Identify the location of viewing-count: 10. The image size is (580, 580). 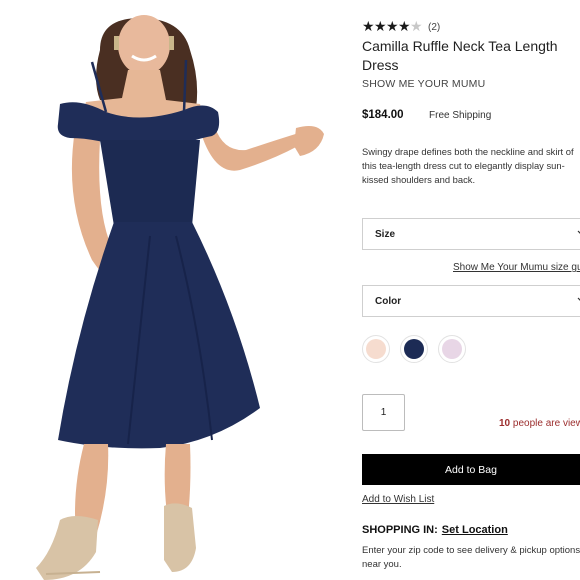
(505, 423).